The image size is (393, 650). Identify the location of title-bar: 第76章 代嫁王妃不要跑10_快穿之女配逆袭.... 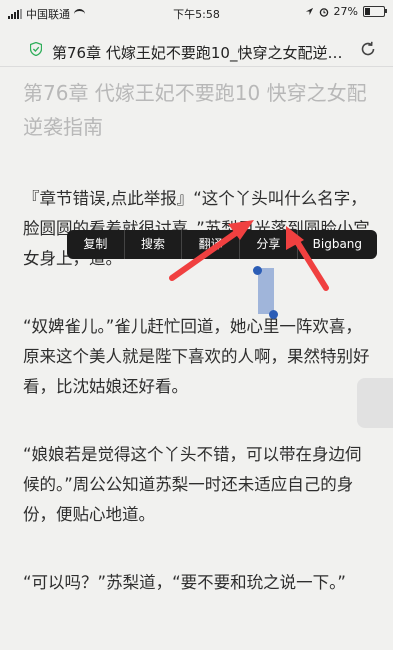
(196, 46).